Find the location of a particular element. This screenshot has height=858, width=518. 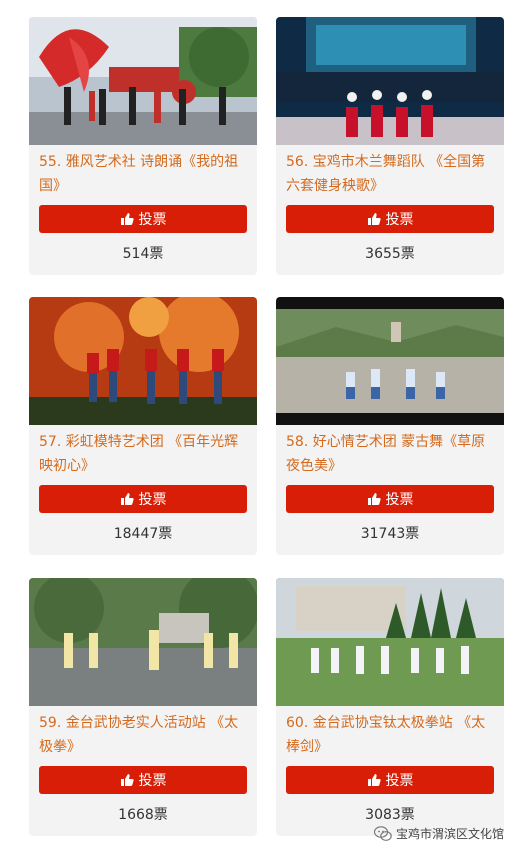

entry-title: 58. 好心情艺术团 蒙古舞《草原夜色美》 is located at coordinates (386, 454).